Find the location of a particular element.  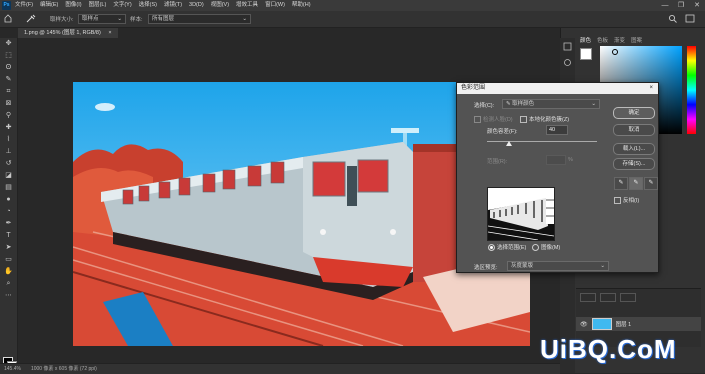

frame-tool-icon: ⊠ is located at coordinates (8, 104).